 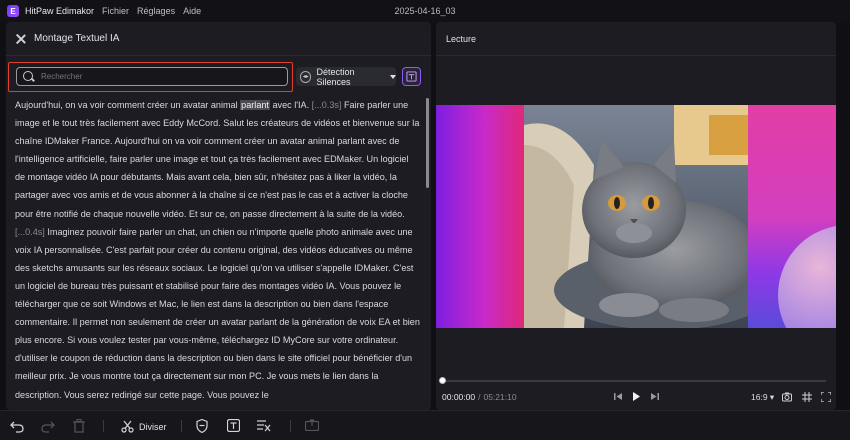 I want to click on app-logo-icon: E, so click(x=13, y=11).